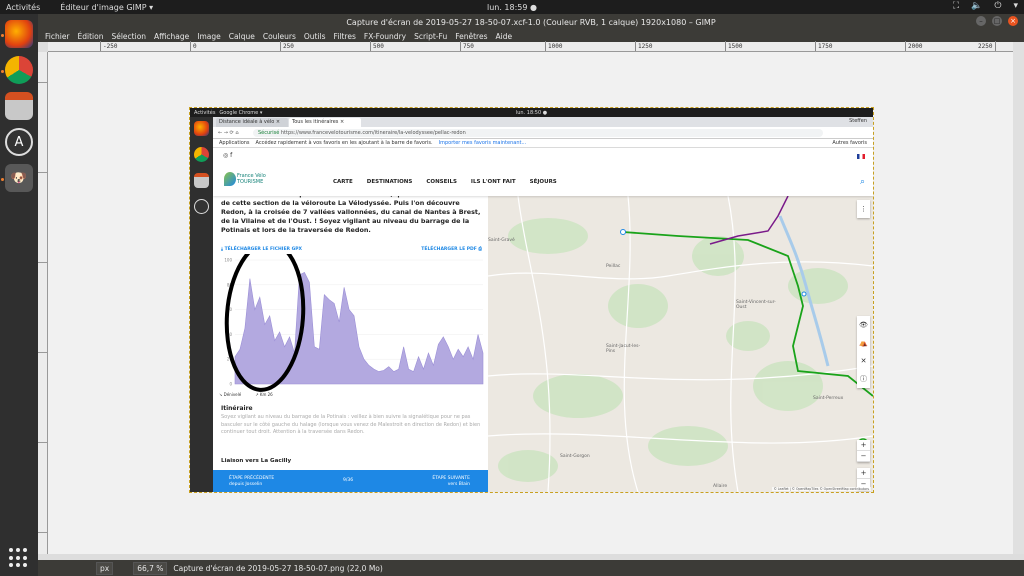 The image size is (1024, 576). I want to click on more-vert-icon: ⋮, so click(863, 209).